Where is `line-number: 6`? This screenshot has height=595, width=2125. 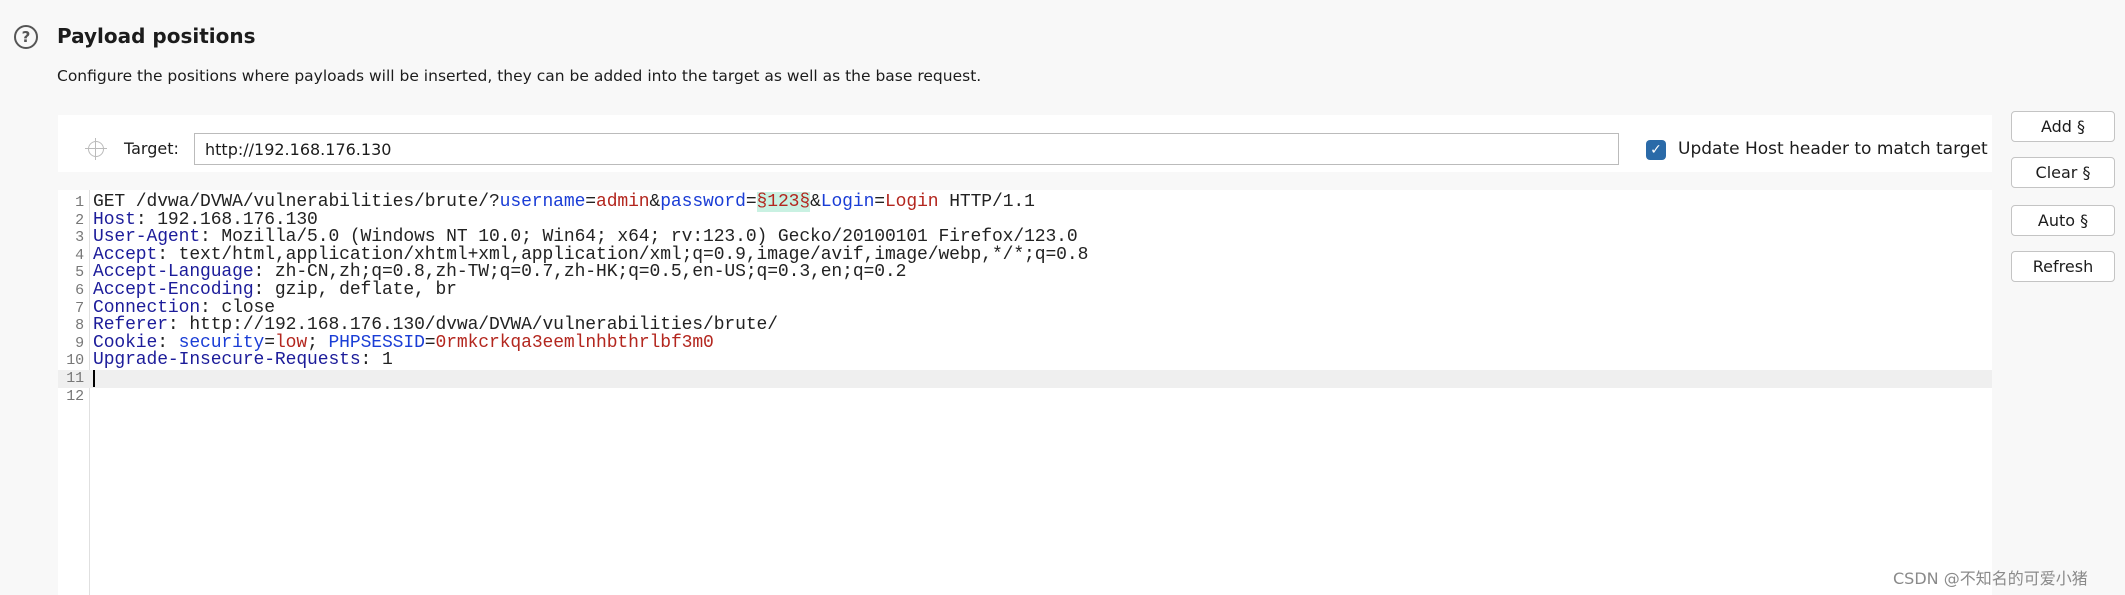
line-number: 6 is located at coordinates (79, 290).